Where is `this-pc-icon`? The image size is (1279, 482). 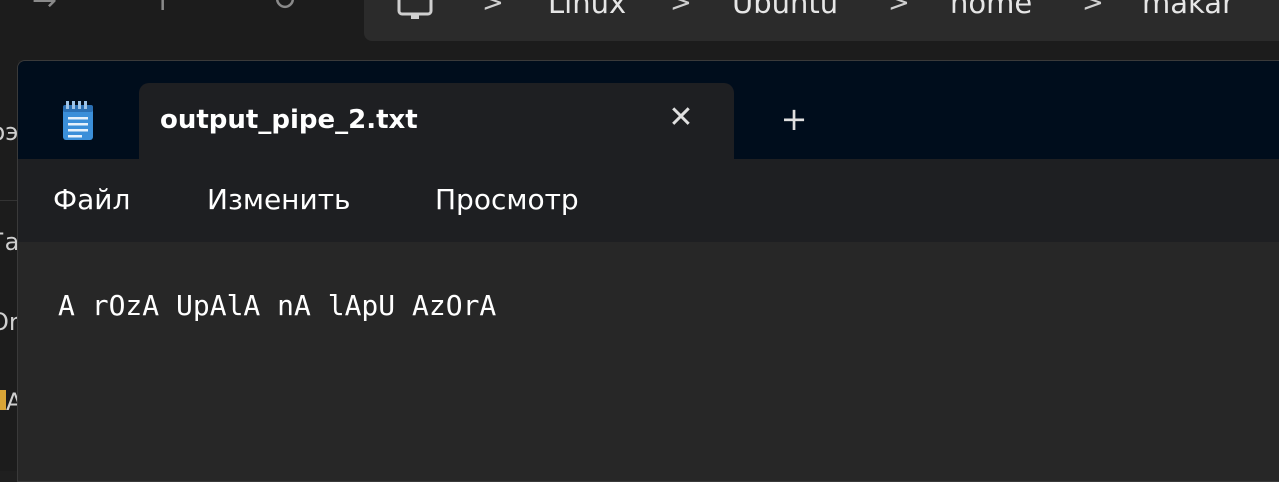
this-pc-icon is located at coordinates (415, 9).